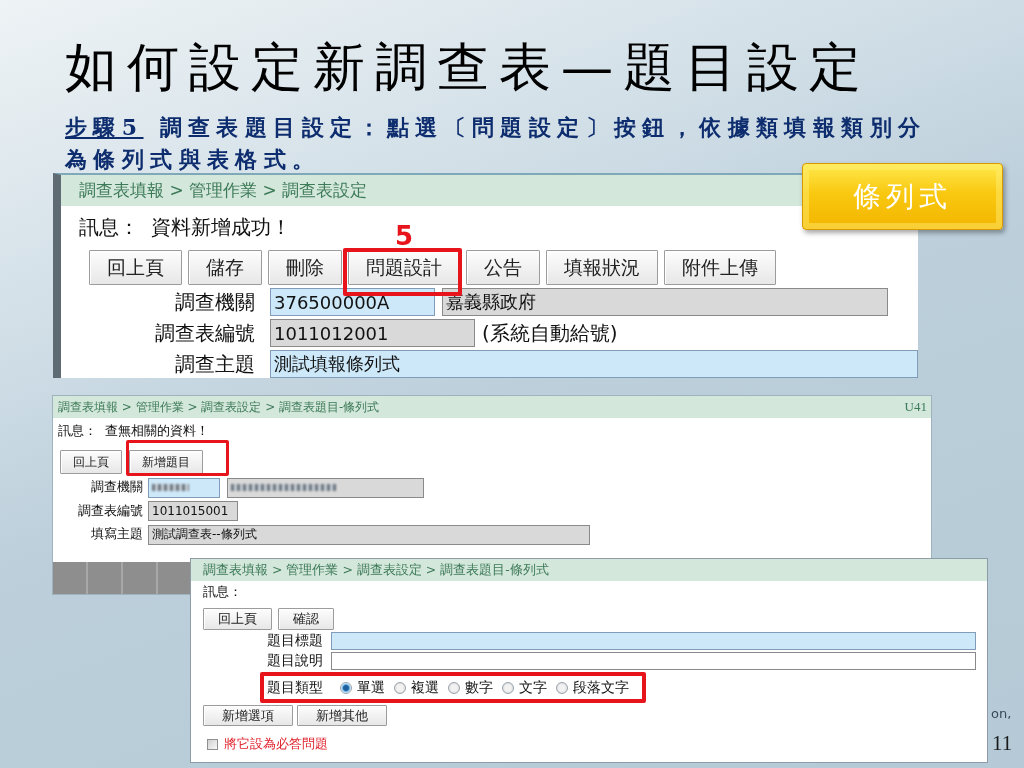  Describe the element at coordinates (221, 227) in the screenshot. I see `message-text: 資料新增成功！` at that location.